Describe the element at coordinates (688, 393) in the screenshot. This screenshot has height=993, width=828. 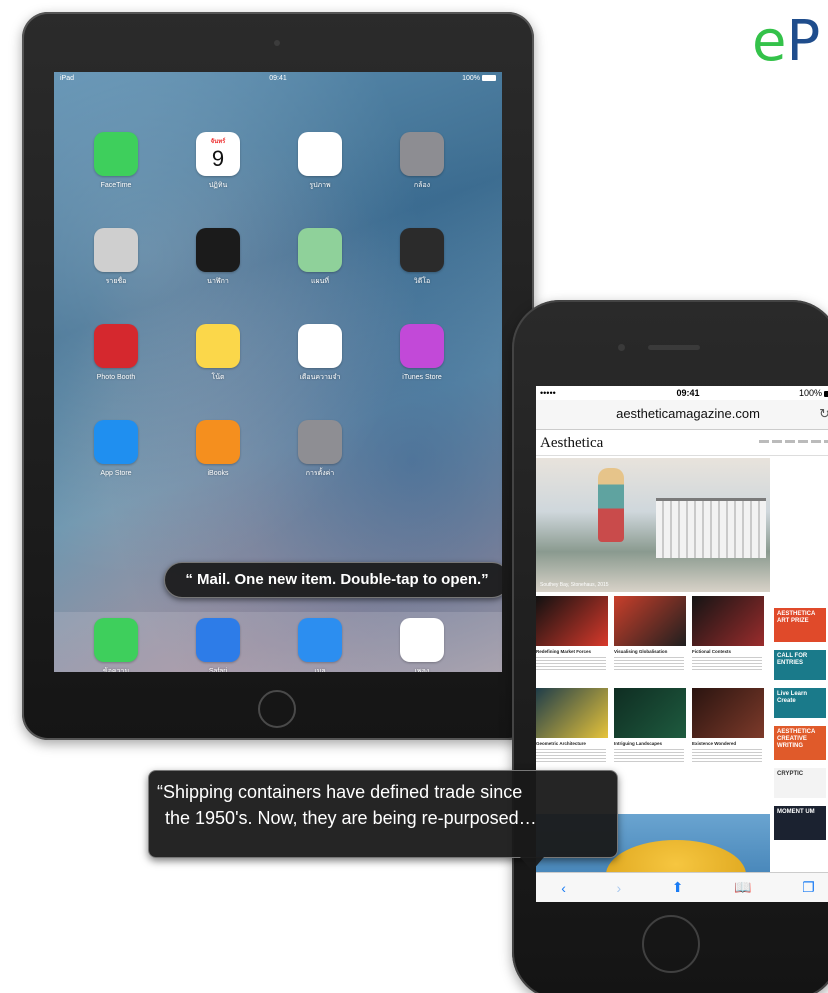
I see `iphone-time: 09:41` at that location.